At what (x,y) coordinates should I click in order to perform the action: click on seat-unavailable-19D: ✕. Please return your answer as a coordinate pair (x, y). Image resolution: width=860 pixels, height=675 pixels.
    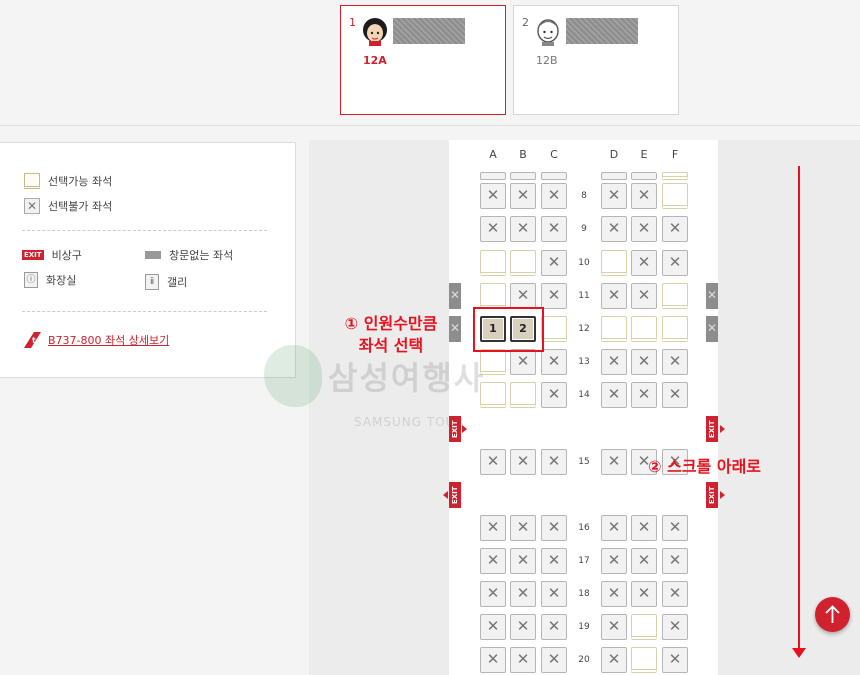
    Looking at the image, I should click on (614, 627).